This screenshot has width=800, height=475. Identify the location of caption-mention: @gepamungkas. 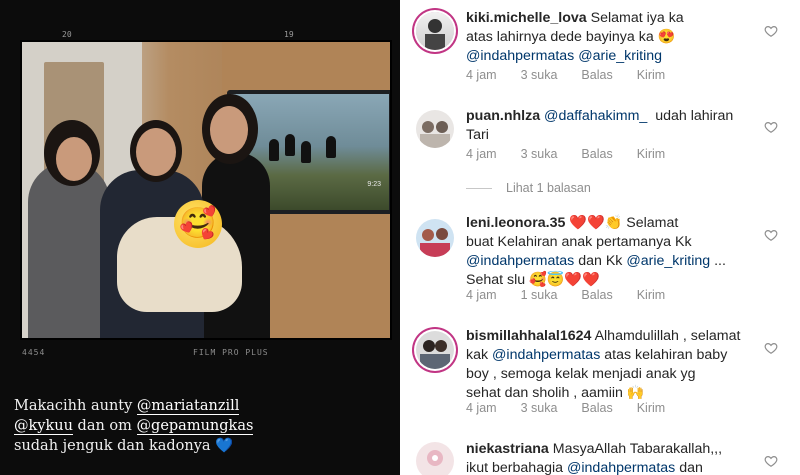
(195, 426).